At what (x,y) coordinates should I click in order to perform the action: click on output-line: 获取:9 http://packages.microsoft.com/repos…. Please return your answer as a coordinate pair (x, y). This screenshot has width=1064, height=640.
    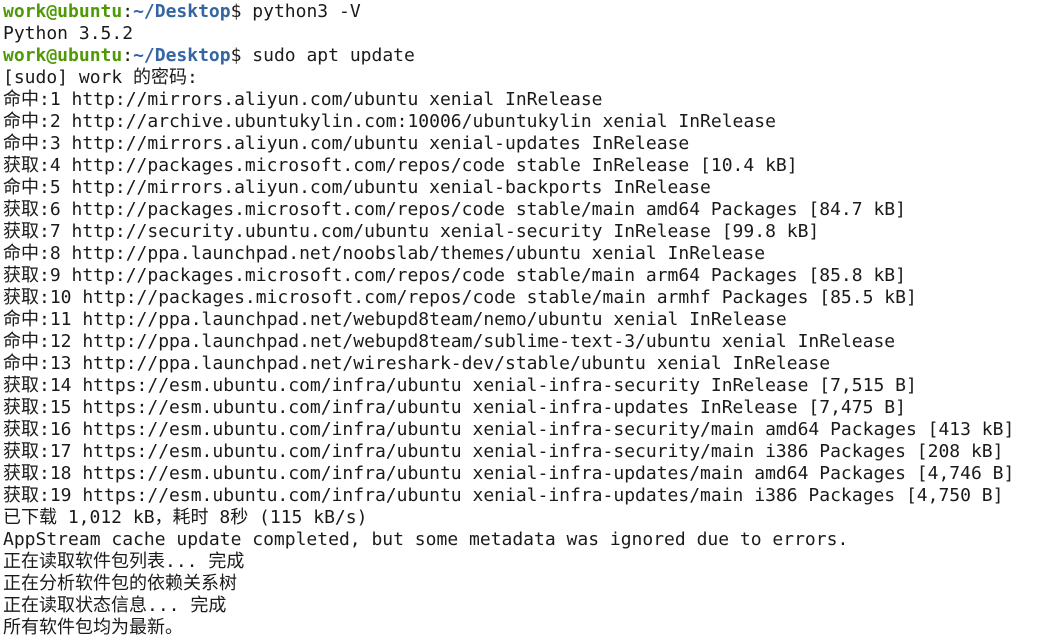
    Looking at the image, I should click on (454, 275).